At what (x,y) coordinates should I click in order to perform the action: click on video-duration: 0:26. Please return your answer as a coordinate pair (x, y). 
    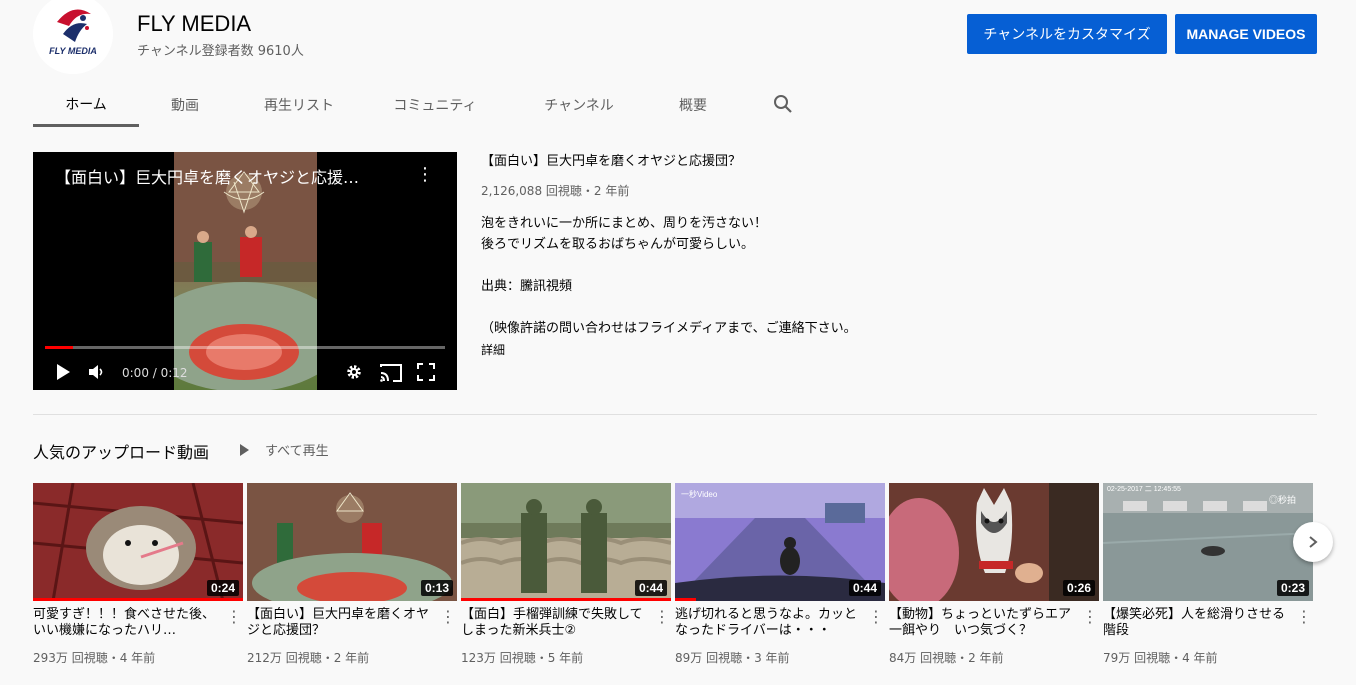
    Looking at the image, I should click on (1078, 588).